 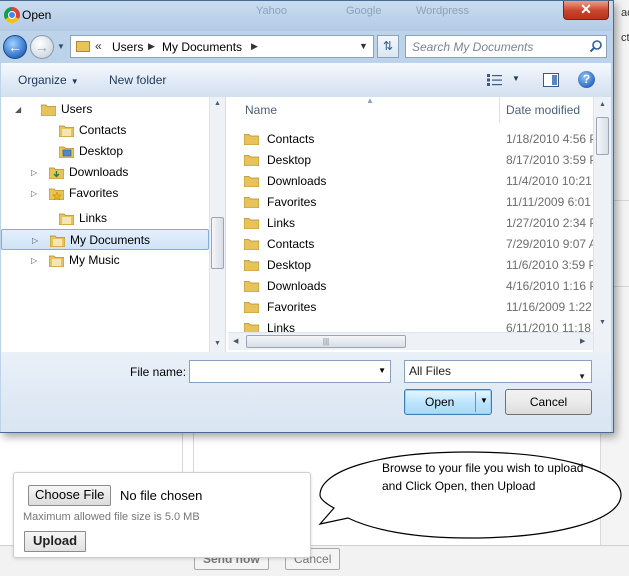 I want to click on organize-button: Organize ▼, so click(x=48, y=80).